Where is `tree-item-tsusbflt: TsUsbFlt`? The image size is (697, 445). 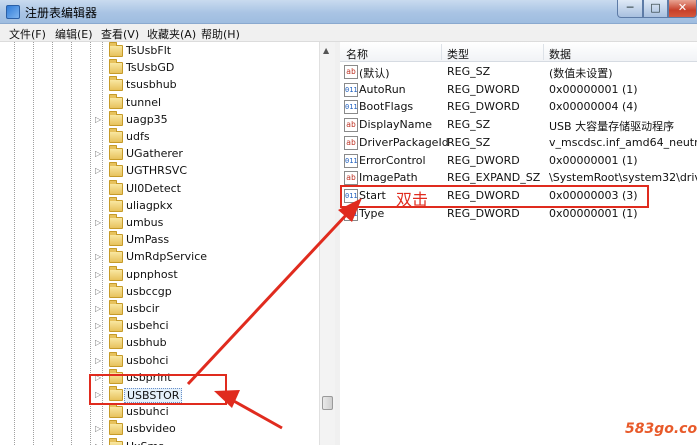 tree-item-tsusbflt: TsUsbFlt is located at coordinates (210, 51).